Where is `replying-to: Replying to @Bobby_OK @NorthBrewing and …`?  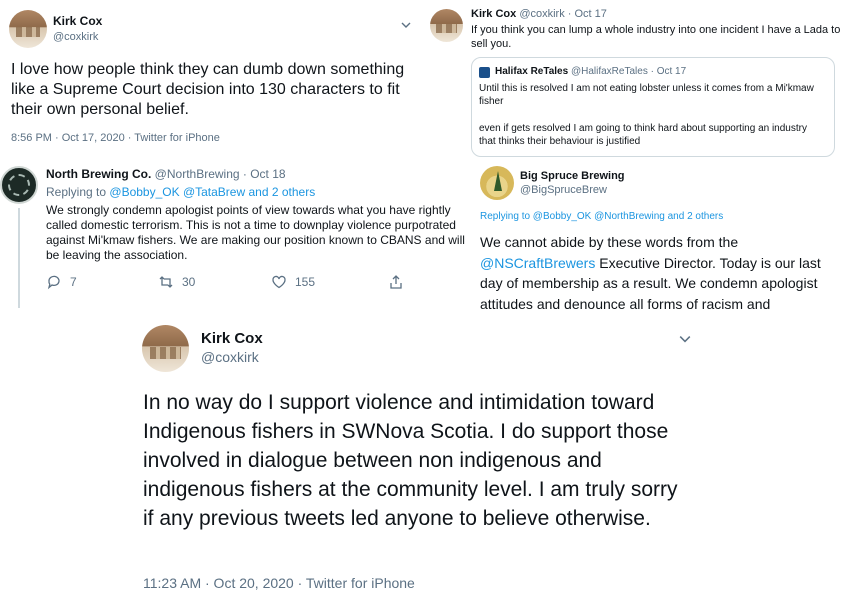
replying-to: Replying to @Bobby_OK @NorthBrewing and … is located at coordinates (601, 216).